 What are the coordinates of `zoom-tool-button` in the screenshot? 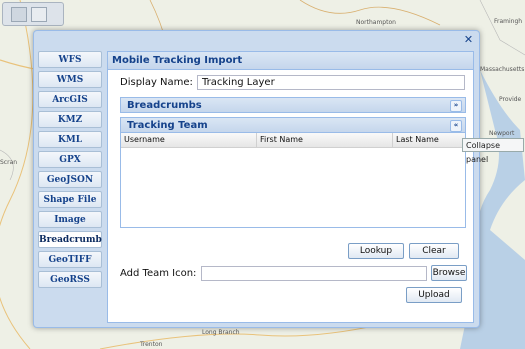 It's located at (39, 14).